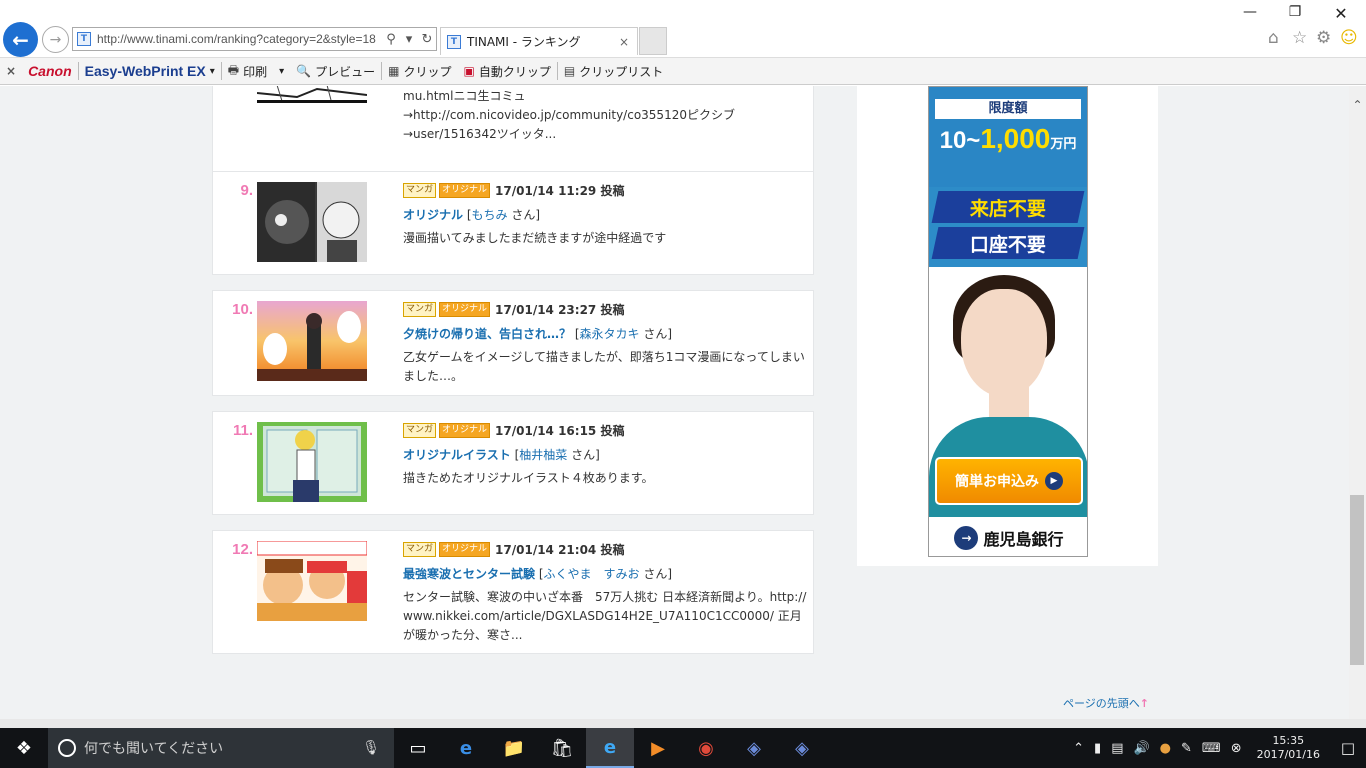 Image resolution: width=1366 pixels, height=768 pixels. Describe the element at coordinates (960, 140) in the screenshot. I see `ad-amount-prefix: 10~` at that location.